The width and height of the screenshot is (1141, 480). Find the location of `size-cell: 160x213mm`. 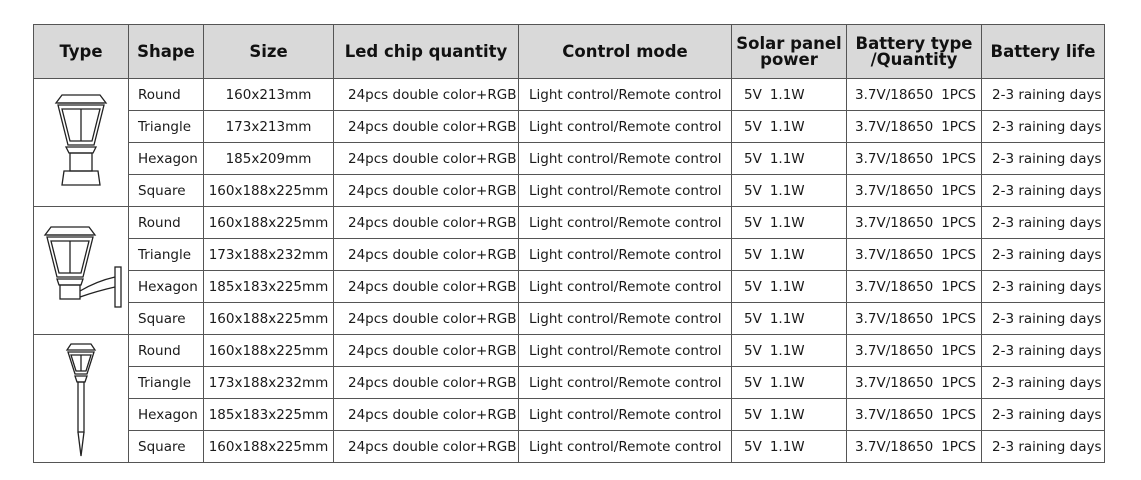

size-cell: 160x213mm is located at coordinates (268, 94).